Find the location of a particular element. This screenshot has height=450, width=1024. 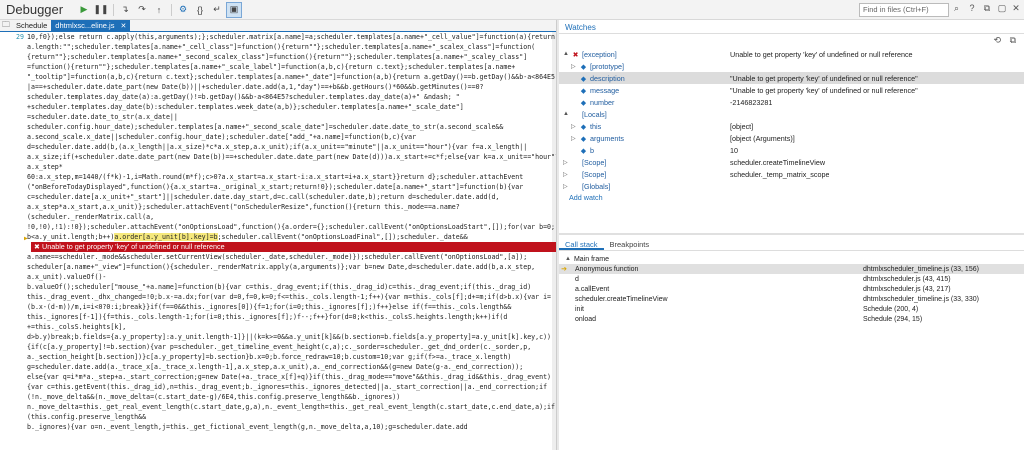

continue-icon: ▶ is located at coordinates (84, 10).